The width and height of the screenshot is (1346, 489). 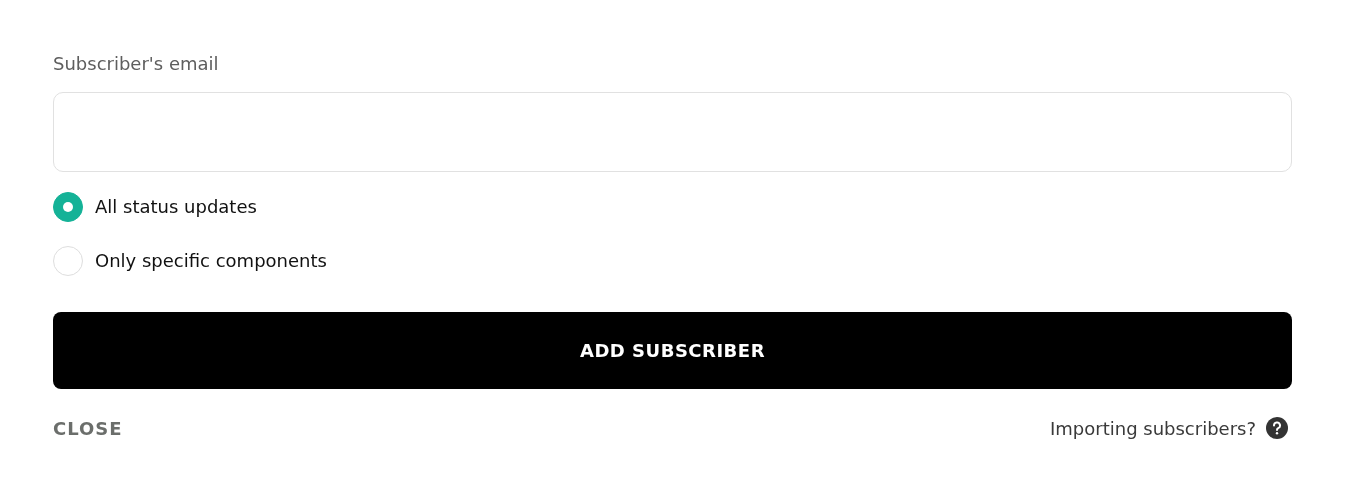 What do you see at coordinates (1277, 428) in the screenshot?
I see `help-icon` at bounding box center [1277, 428].